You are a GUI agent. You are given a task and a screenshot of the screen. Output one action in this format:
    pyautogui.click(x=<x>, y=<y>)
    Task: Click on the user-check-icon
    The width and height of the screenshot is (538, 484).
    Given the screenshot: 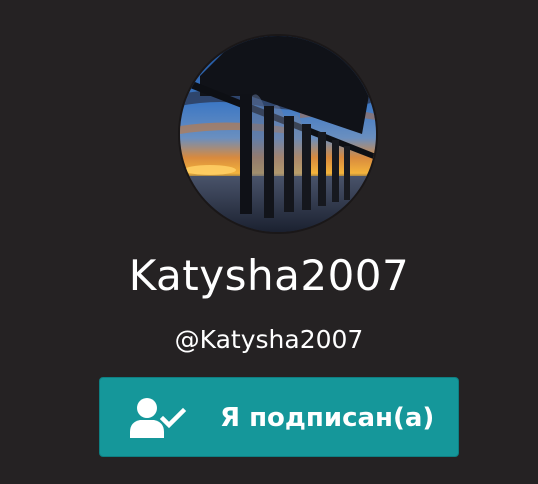 What is the action you would take?
    pyautogui.click(x=158, y=418)
    